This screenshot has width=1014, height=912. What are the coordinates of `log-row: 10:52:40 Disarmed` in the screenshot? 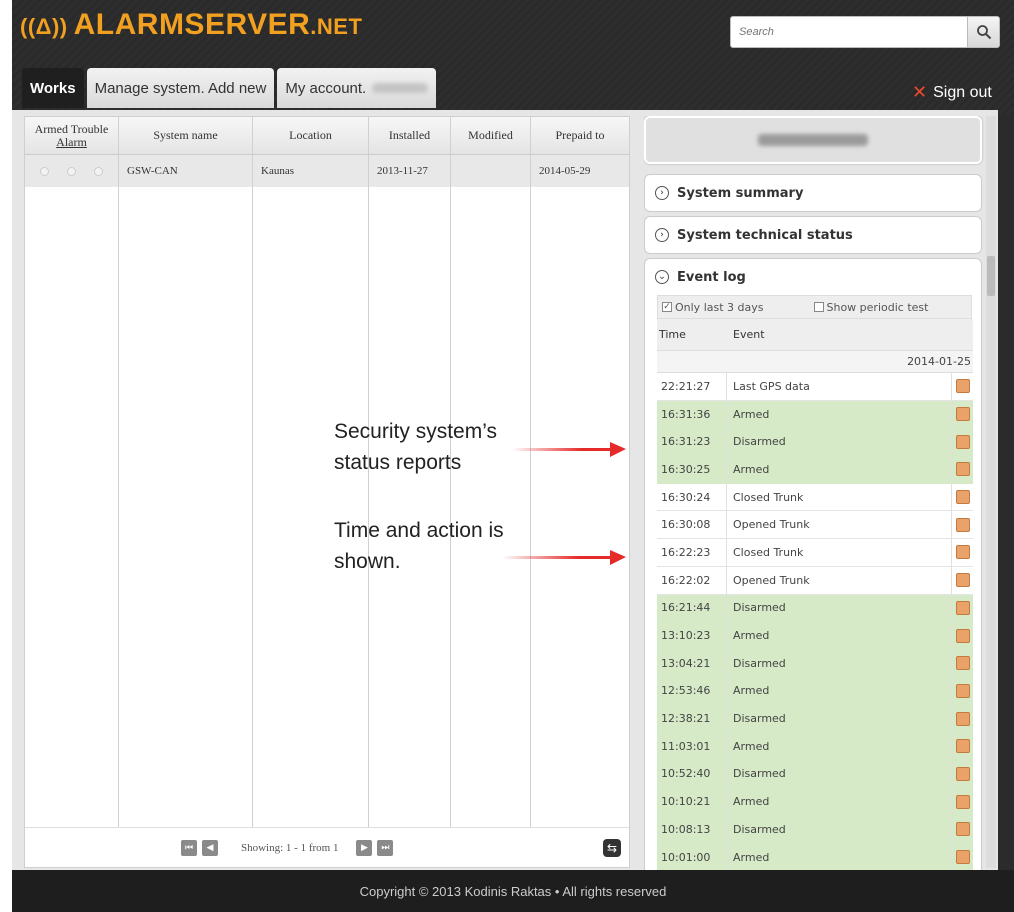 It's located at (815, 774).